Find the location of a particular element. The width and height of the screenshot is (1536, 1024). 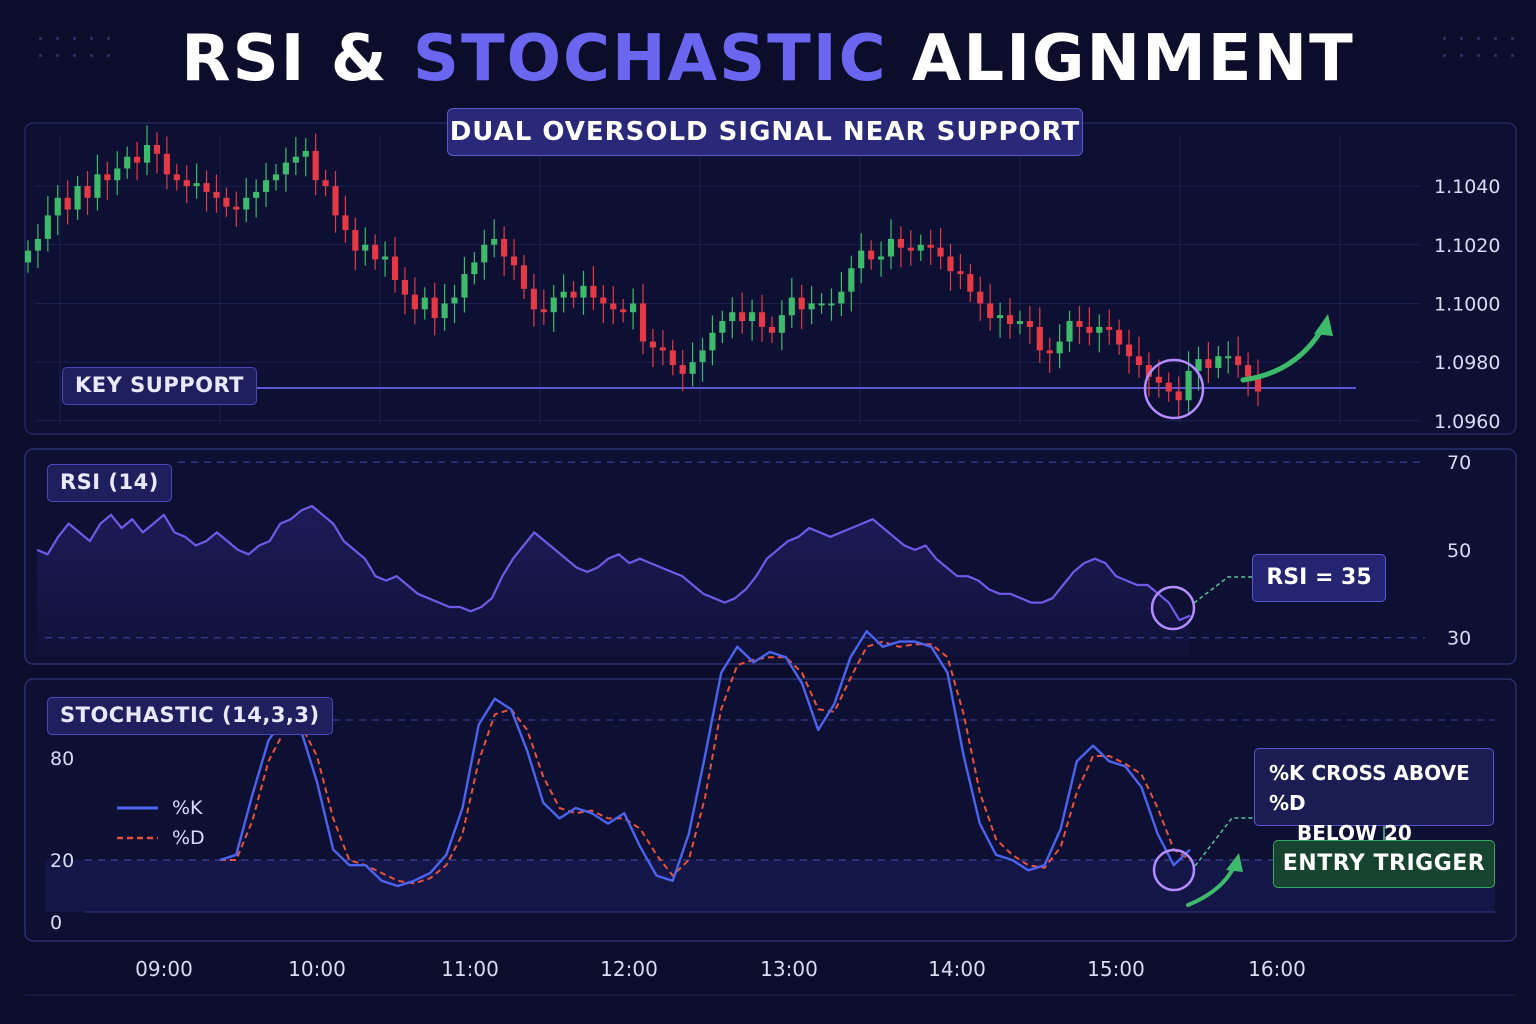

legend-k-label: %K is located at coordinates (187, 808).